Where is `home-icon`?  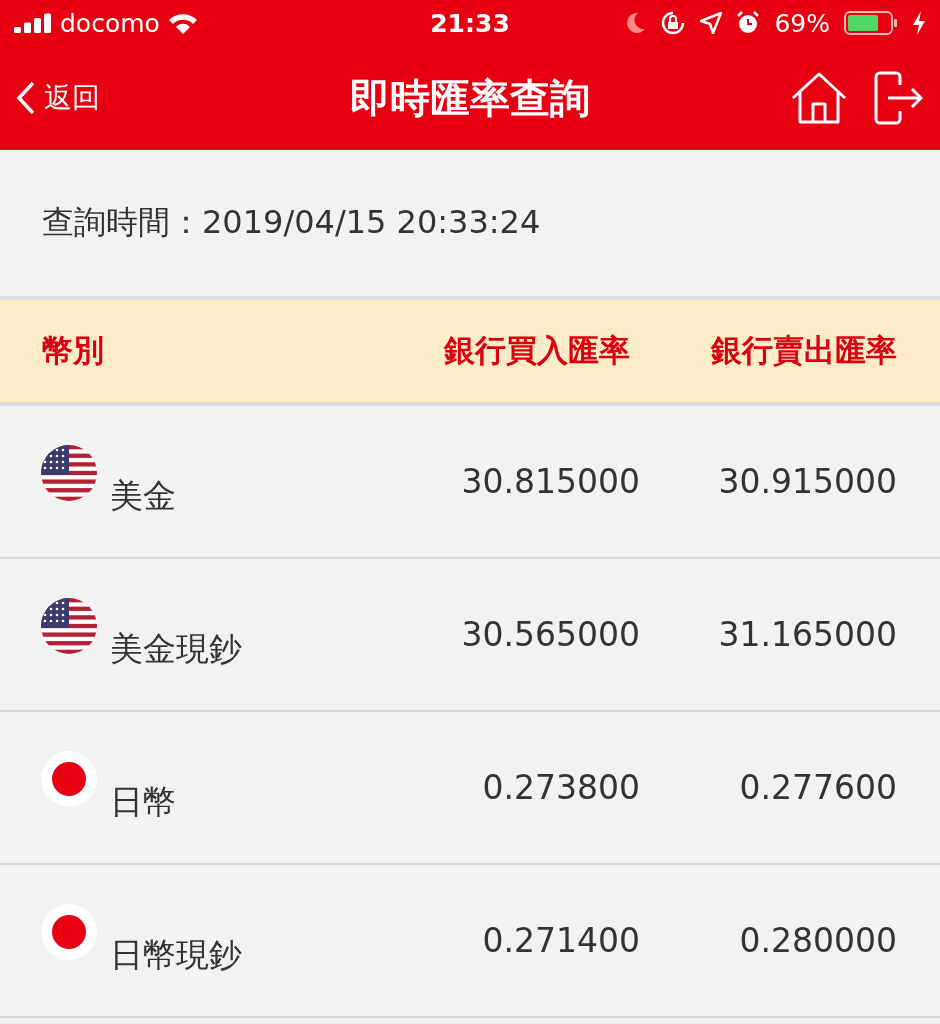 home-icon is located at coordinates (819, 98).